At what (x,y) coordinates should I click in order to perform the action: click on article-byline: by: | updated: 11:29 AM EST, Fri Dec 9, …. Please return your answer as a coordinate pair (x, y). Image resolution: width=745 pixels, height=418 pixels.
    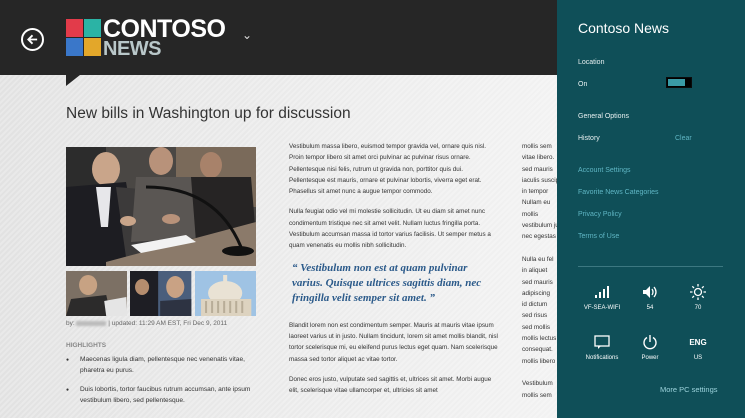
    Looking at the image, I should click on (146, 323).